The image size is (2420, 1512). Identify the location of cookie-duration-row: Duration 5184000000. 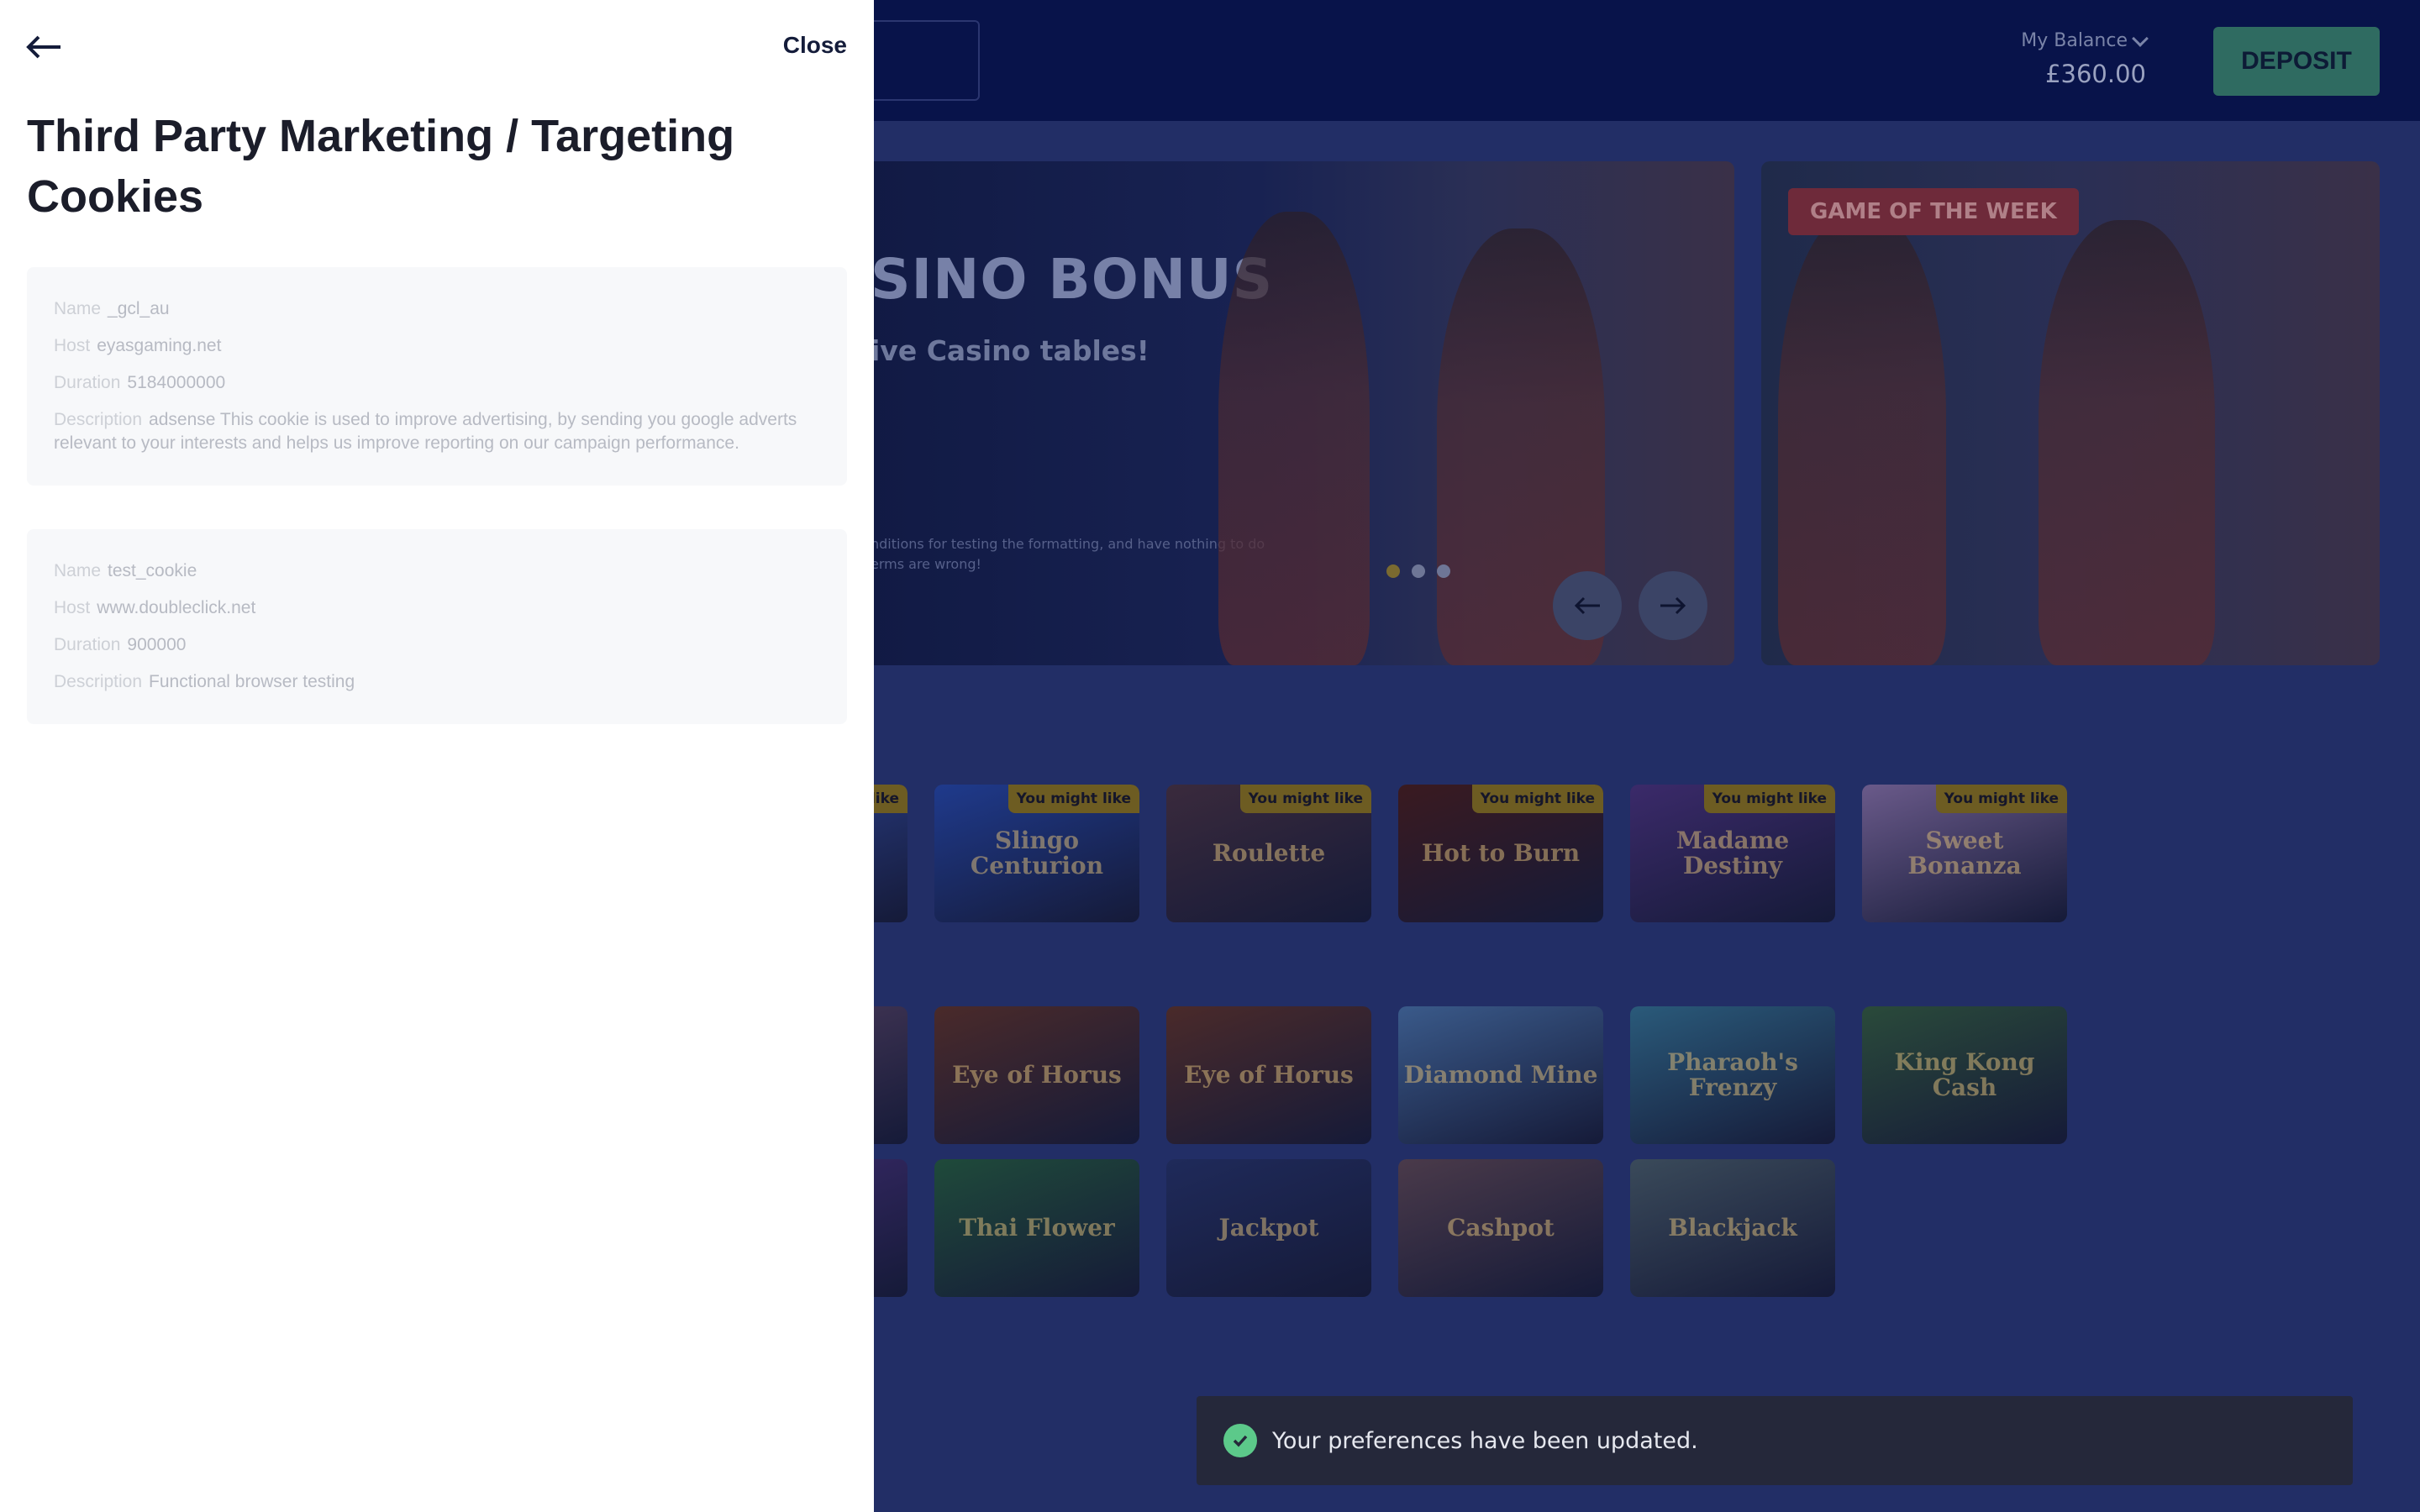
(140, 382).